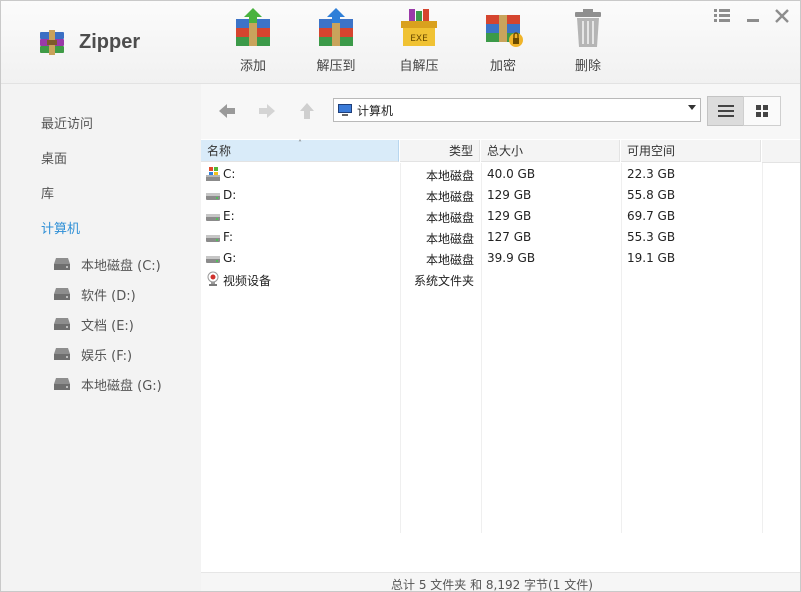 This screenshot has height=592, width=801. Describe the element at coordinates (781, 151) in the screenshot. I see `column-header-spacer` at that location.